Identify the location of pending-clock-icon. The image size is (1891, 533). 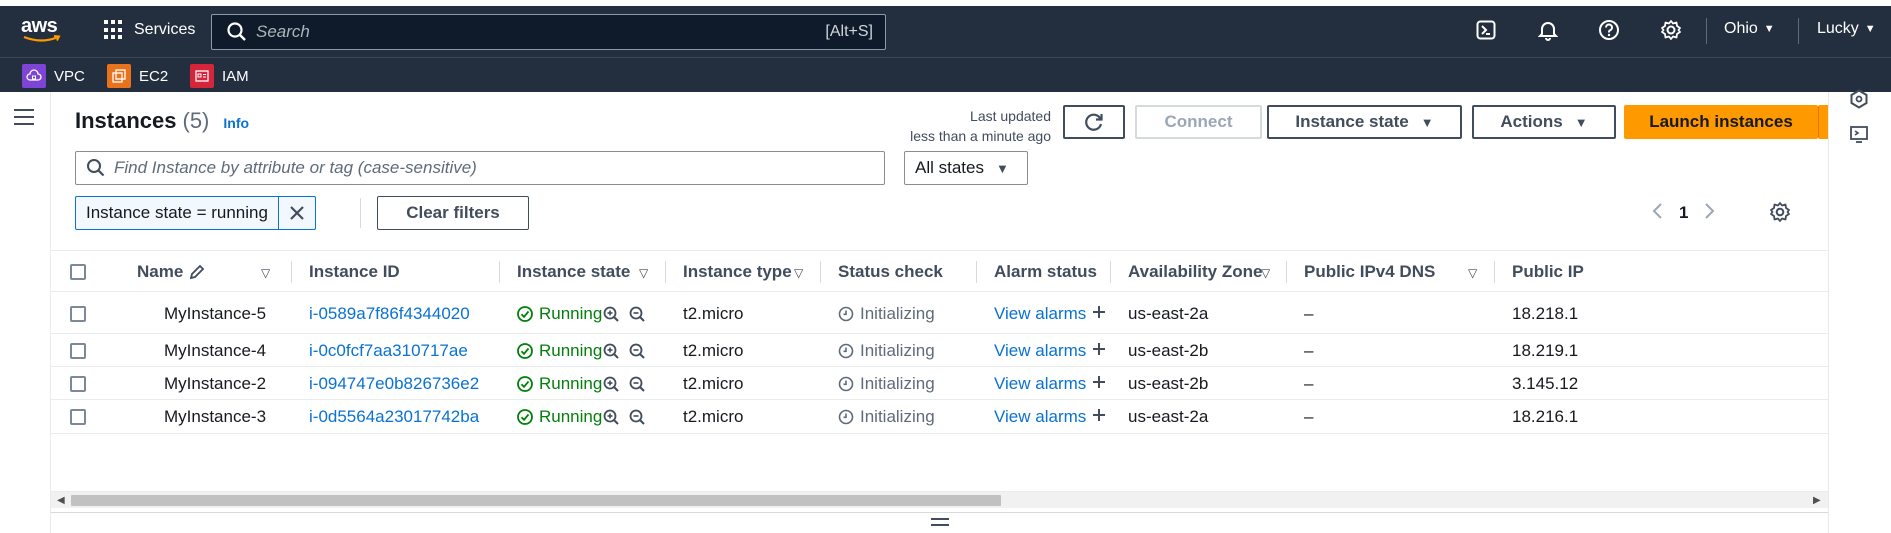
(846, 417).